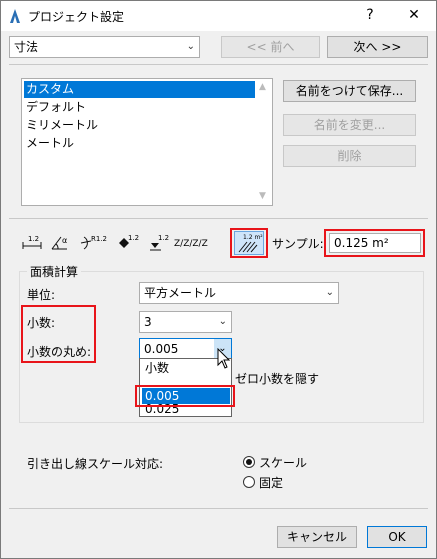 Image resolution: width=437 pixels, height=559 pixels. I want to click on delete-button: 削除, so click(349, 156).